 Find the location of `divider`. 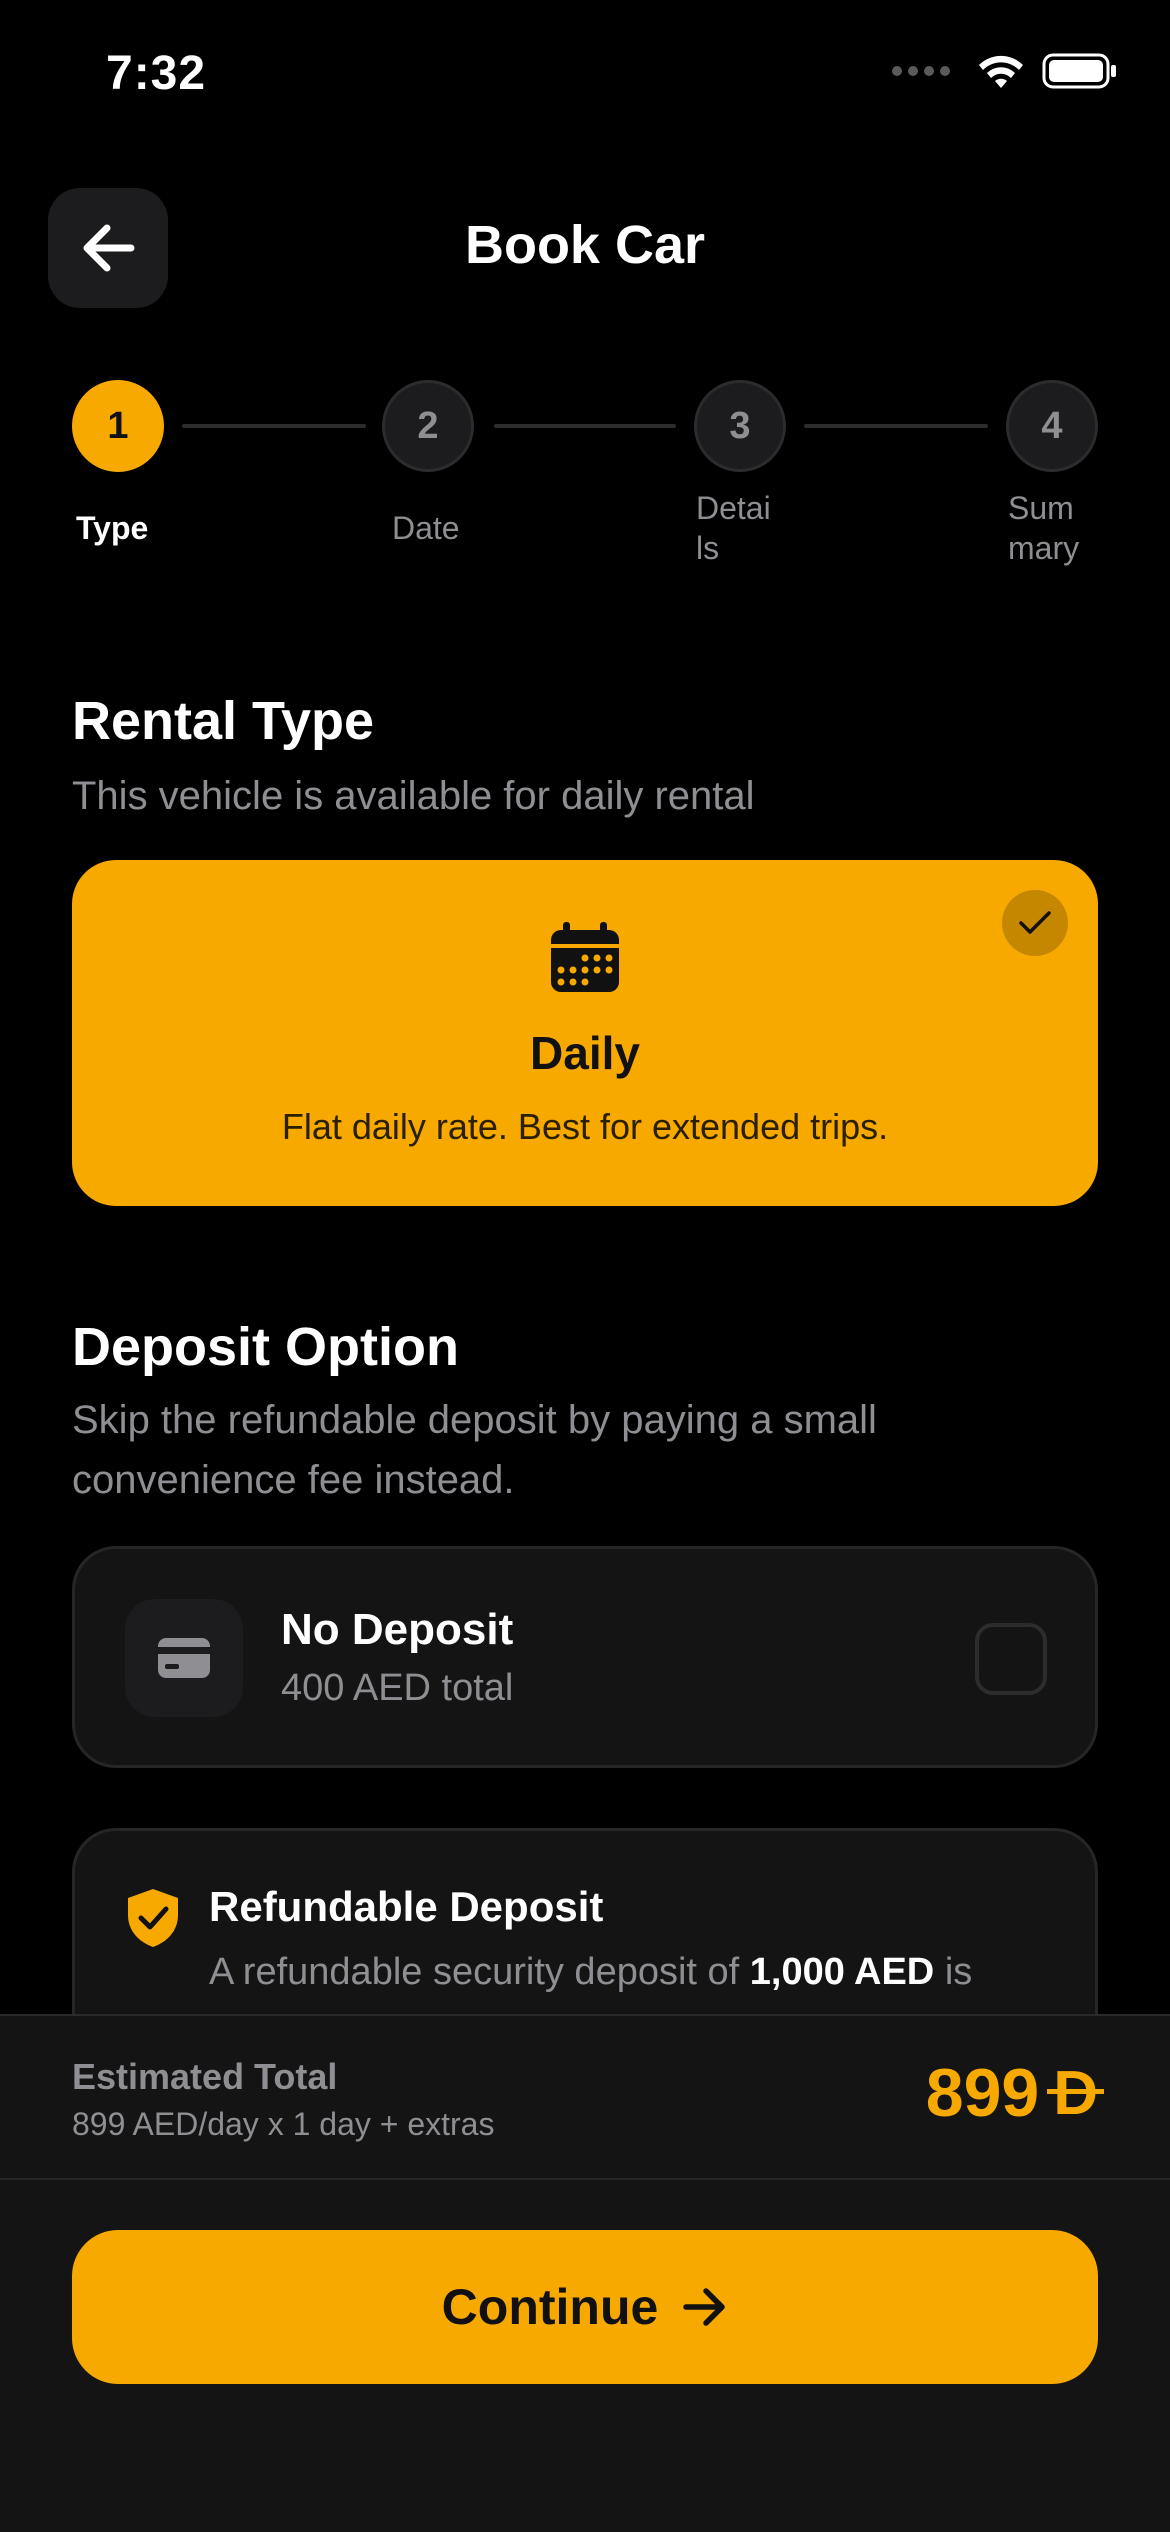

divider is located at coordinates (585, 2179).